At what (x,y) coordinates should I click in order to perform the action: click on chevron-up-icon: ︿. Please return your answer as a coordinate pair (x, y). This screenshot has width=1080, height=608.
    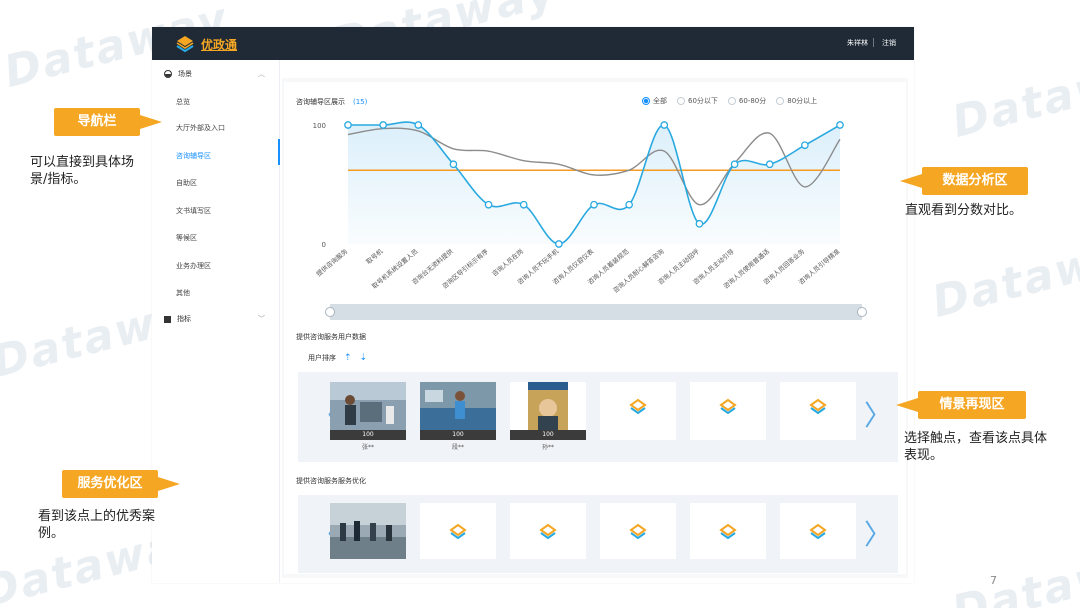
    Looking at the image, I should click on (261, 74).